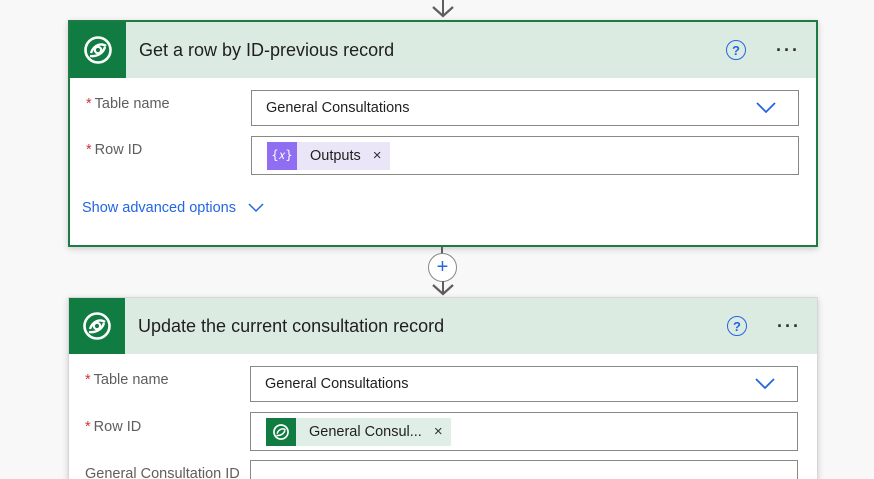 This screenshot has height=479, width=874. I want to click on card-title: Update the current consultation record, so click(432, 326).